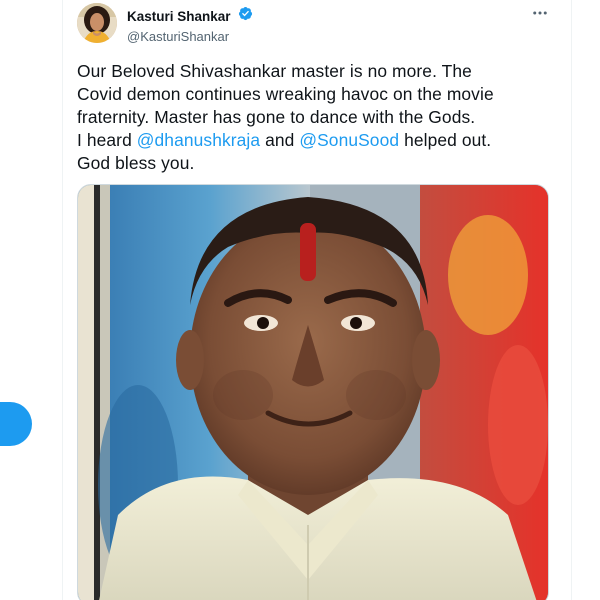 The image size is (600, 600). I want to click on tweet-text-segment: and, so click(280, 140).